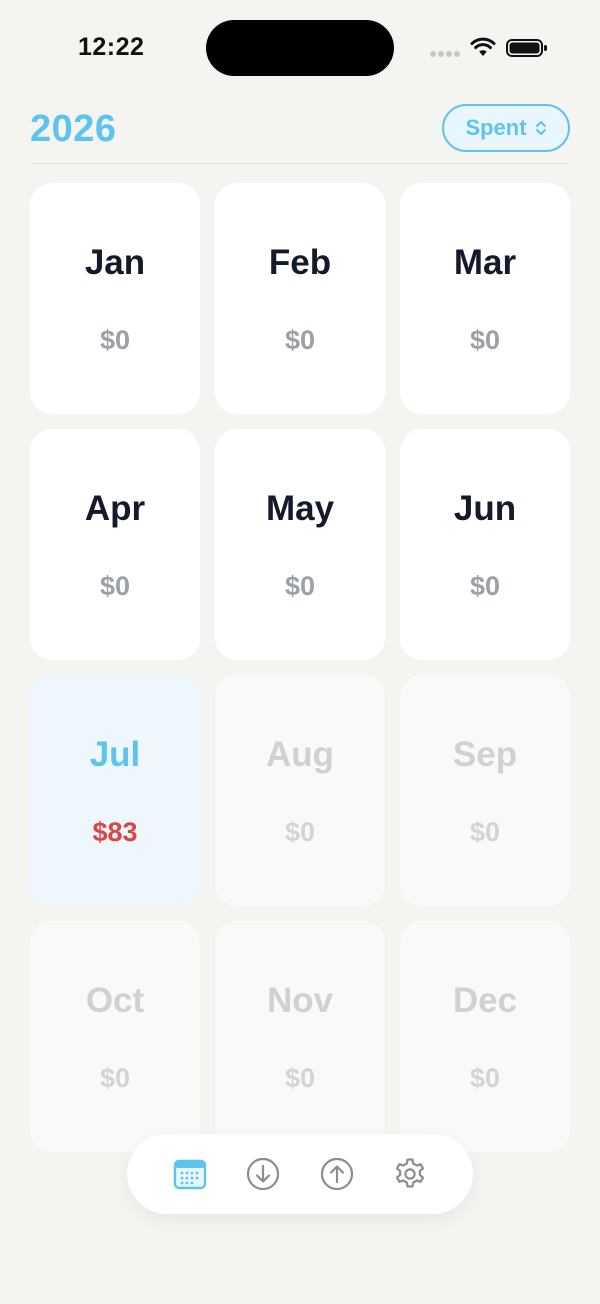 The width and height of the screenshot is (600, 1304). Describe the element at coordinates (115, 262) in the screenshot. I see `month-name: Jan` at that location.